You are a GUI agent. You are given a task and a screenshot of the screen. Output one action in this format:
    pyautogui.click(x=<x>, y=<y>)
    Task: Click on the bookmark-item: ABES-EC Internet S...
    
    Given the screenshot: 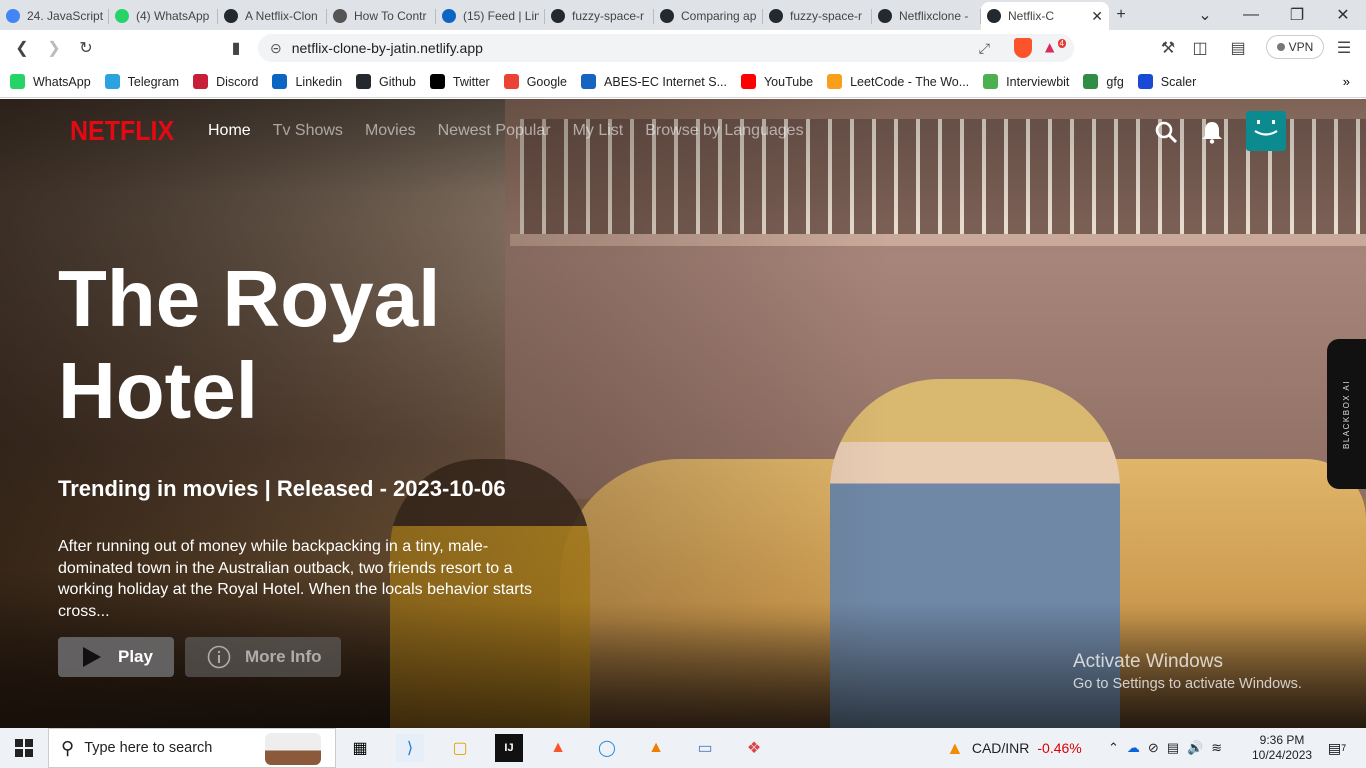 What is the action you would take?
    pyautogui.click(x=654, y=81)
    